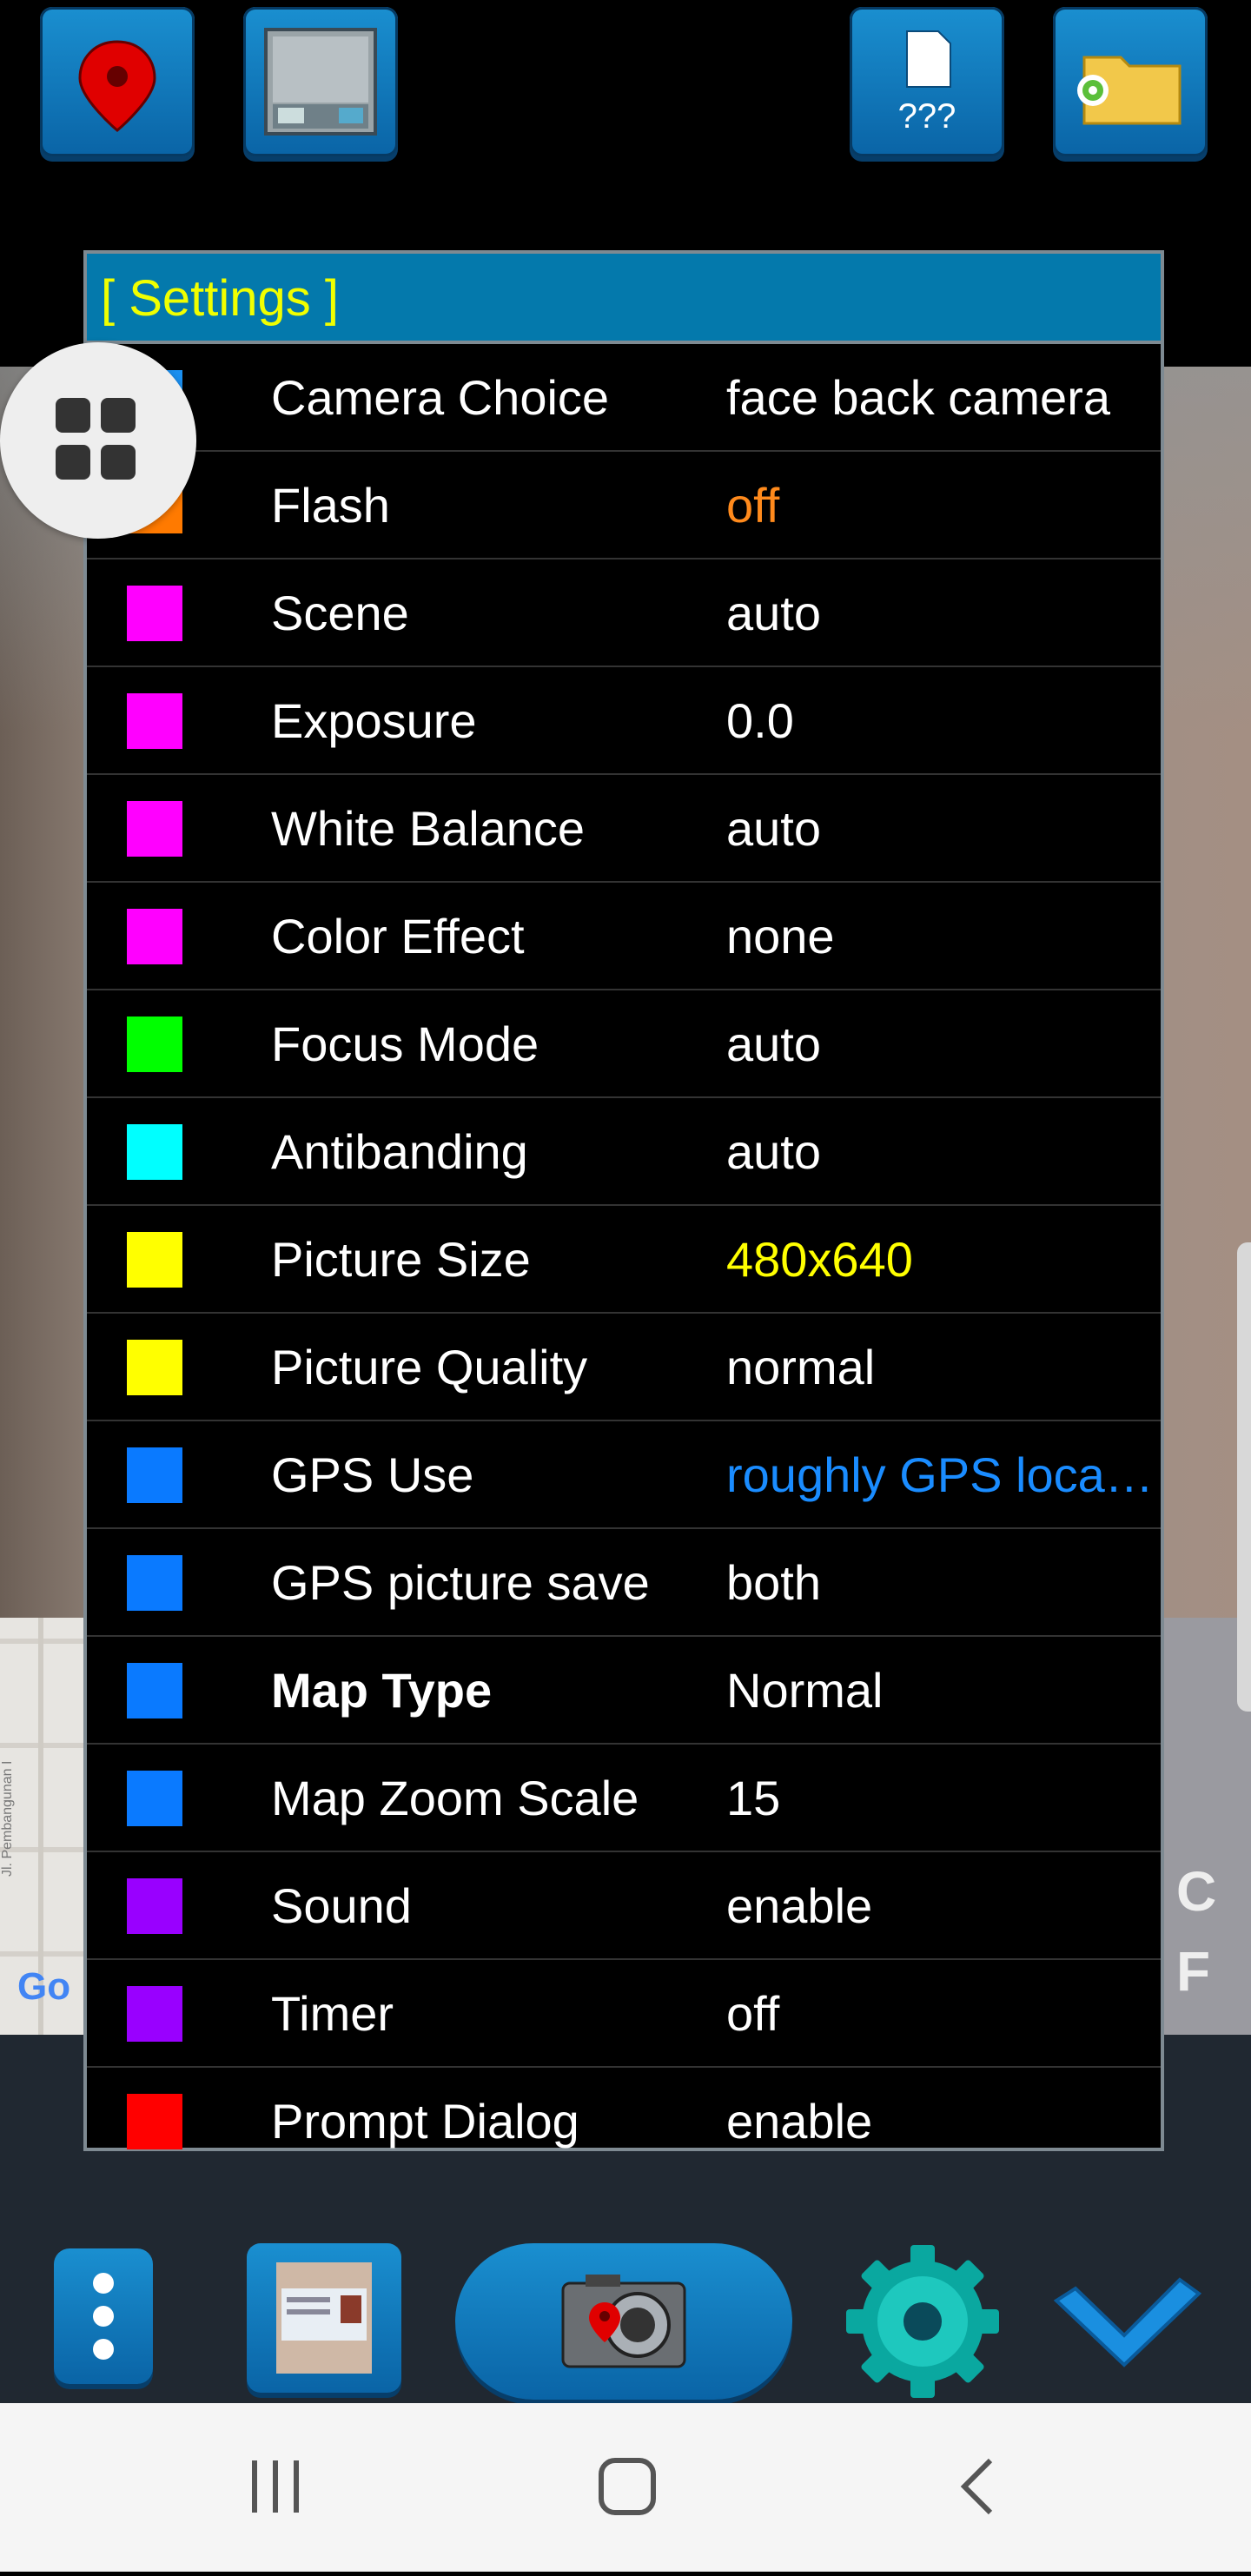 This screenshot has width=1251, height=2576. I want to click on gallery-thumbnail, so click(324, 2318).